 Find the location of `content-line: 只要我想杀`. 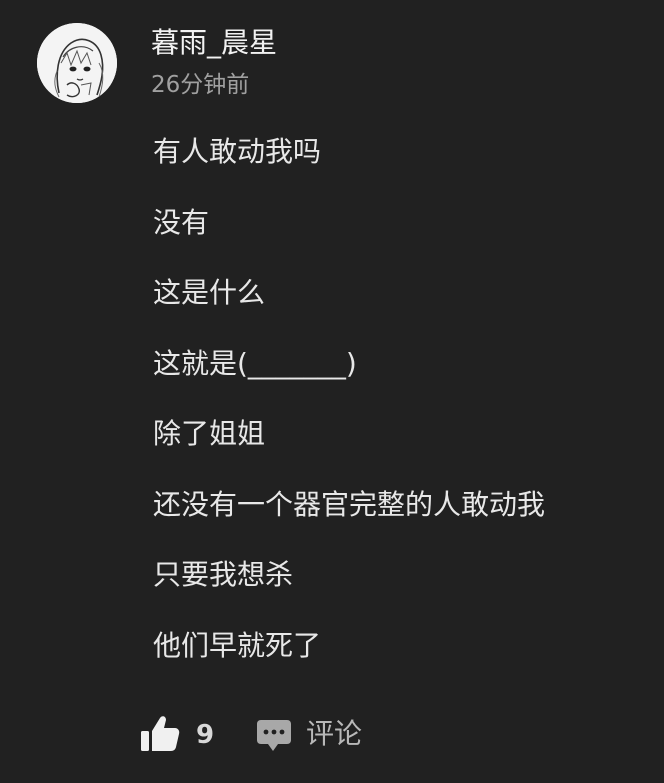

content-line: 只要我想杀 is located at coordinates (223, 574).